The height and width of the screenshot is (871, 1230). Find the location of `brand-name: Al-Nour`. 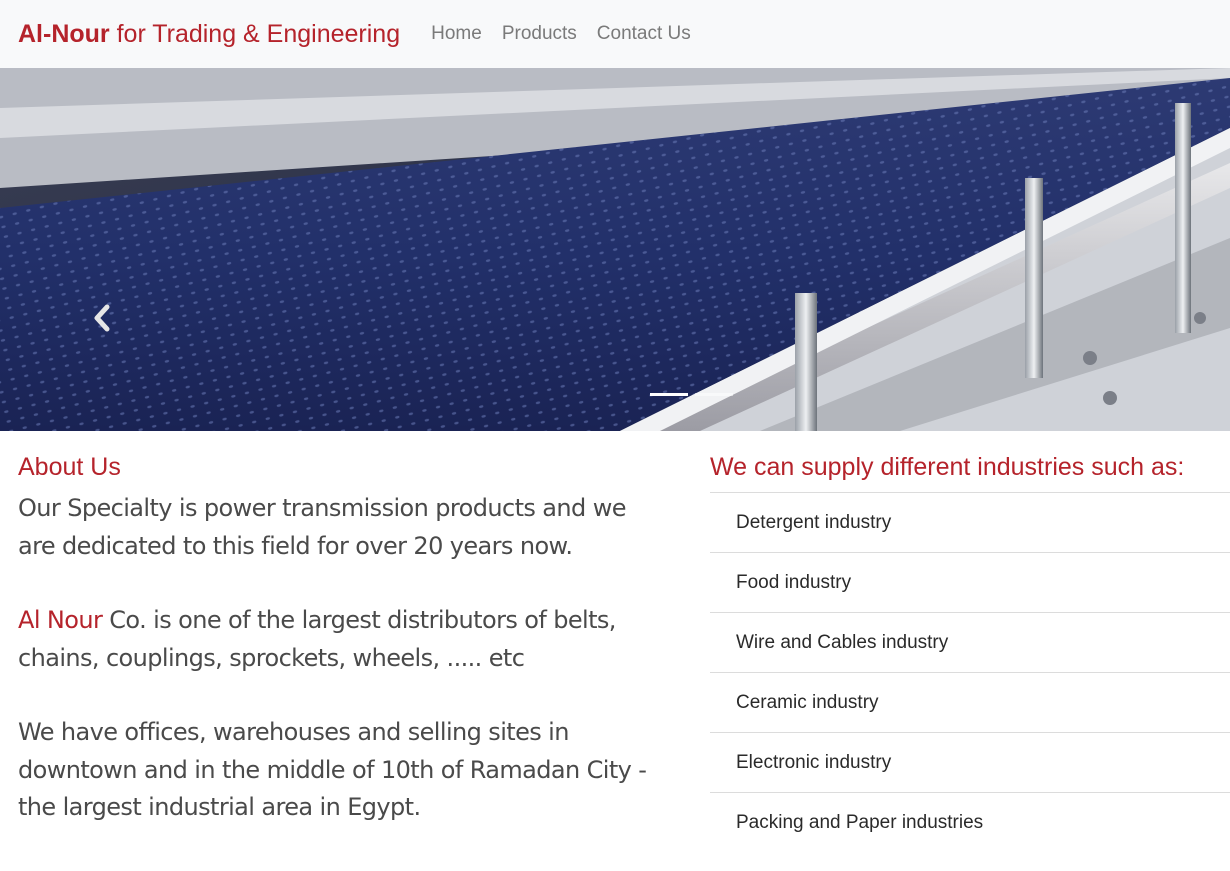

brand-name: Al-Nour is located at coordinates (64, 33).